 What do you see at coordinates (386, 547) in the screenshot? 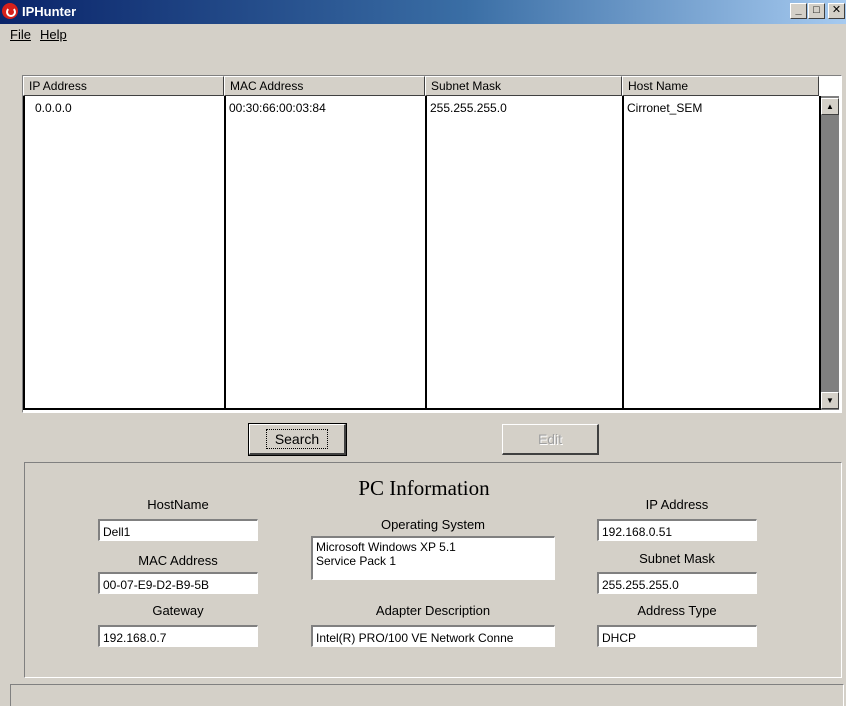
I see `os-line-1: Microsoft Windows XP 5.1` at bounding box center [386, 547].